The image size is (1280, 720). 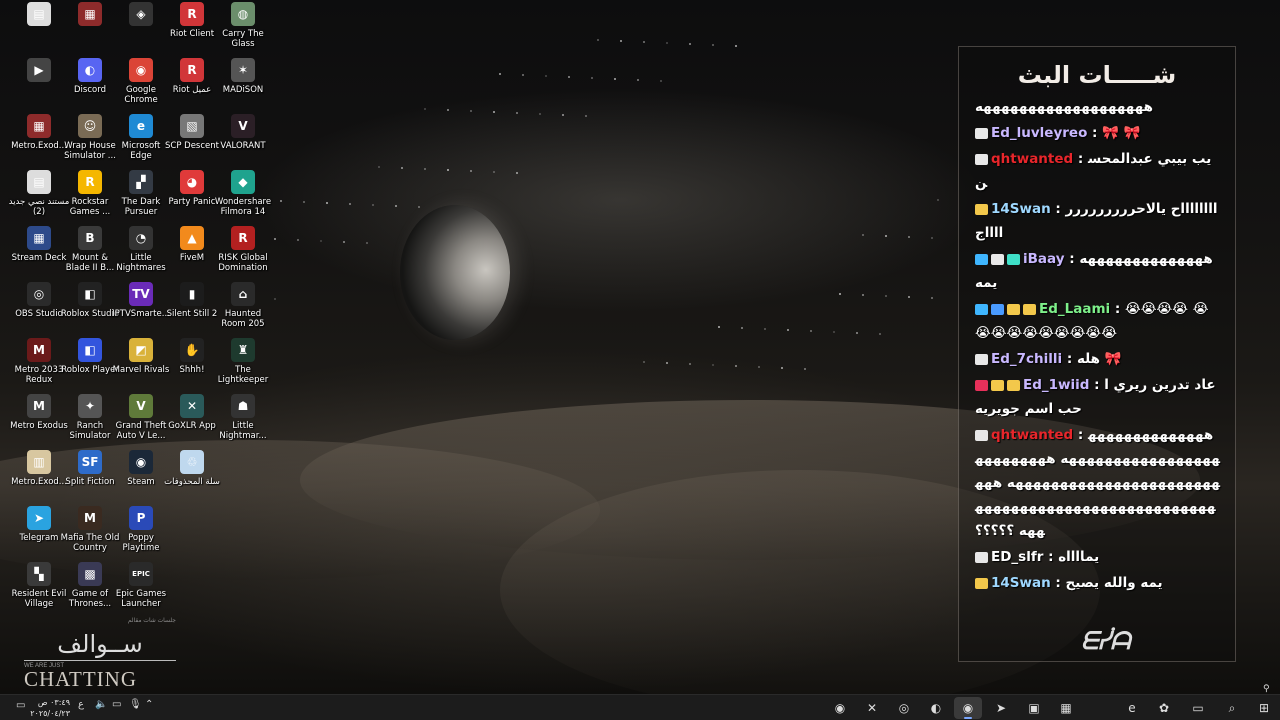 I want to click on edge-icon: e, so click(x=141, y=126).